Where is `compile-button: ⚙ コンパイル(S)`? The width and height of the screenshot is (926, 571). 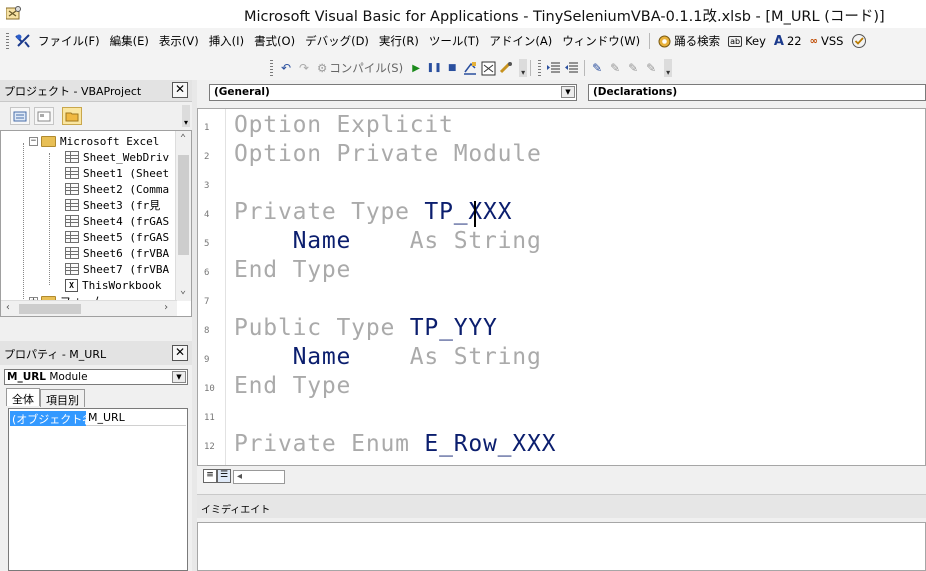 compile-button: ⚙ コンパイル(S) is located at coordinates (360, 68).